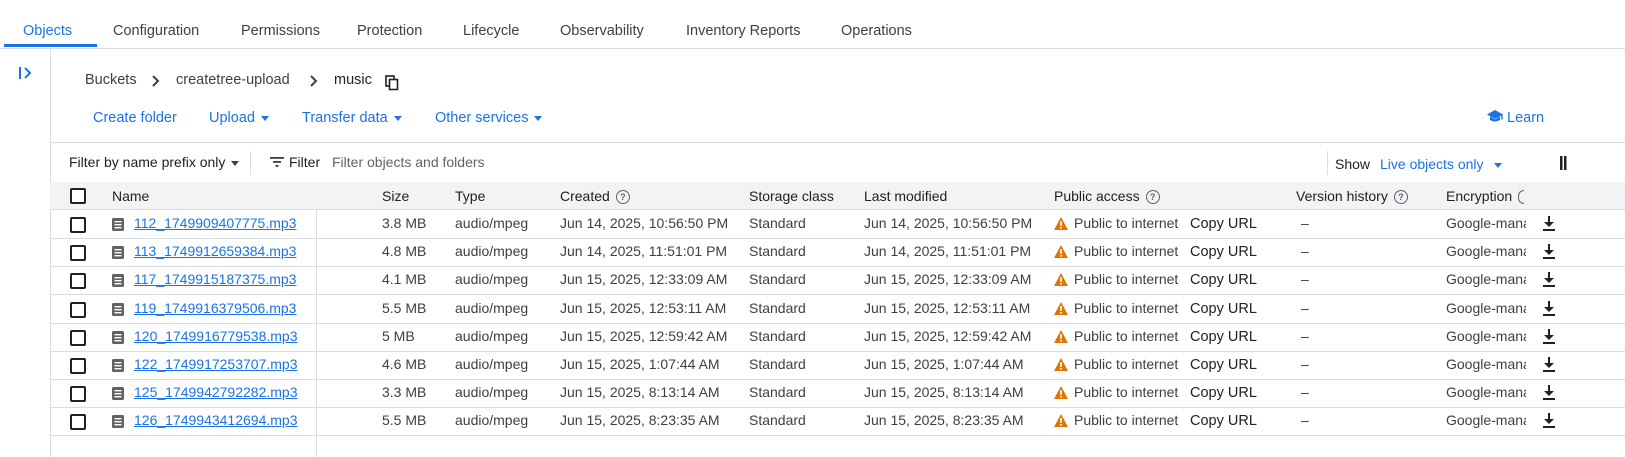 This screenshot has width=1625, height=457. What do you see at coordinates (352, 118) in the screenshot?
I see `transfer-data-button: Transfer data` at bounding box center [352, 118].